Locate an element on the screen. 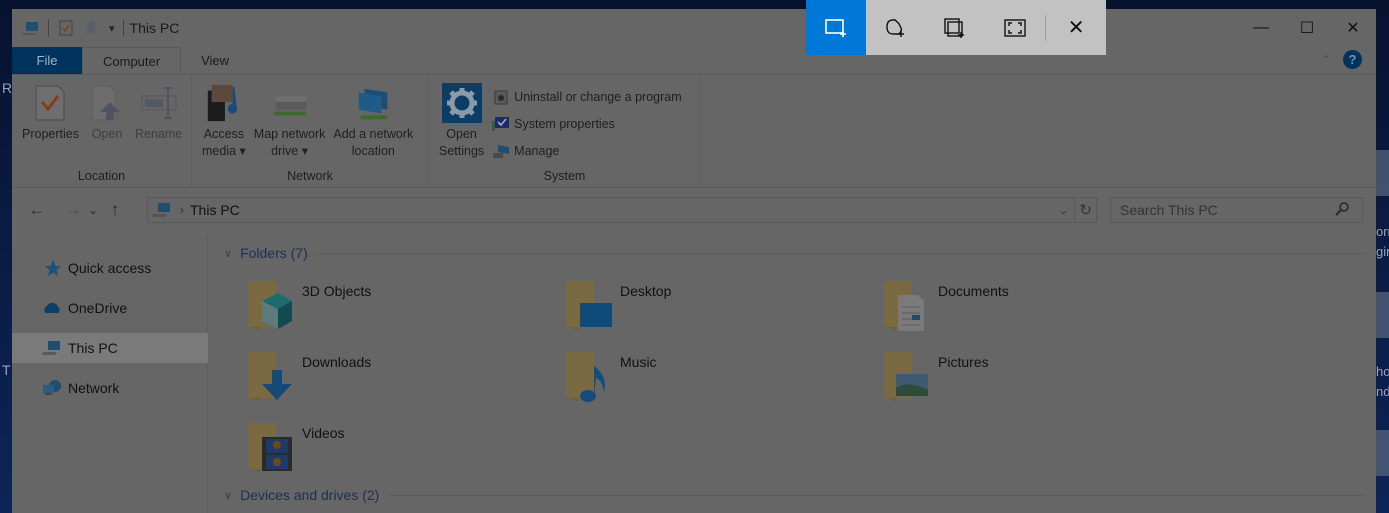 The height and width of the screenshot is (513, 1389). desktop-folder-icon is located at coordinates (589, 306).